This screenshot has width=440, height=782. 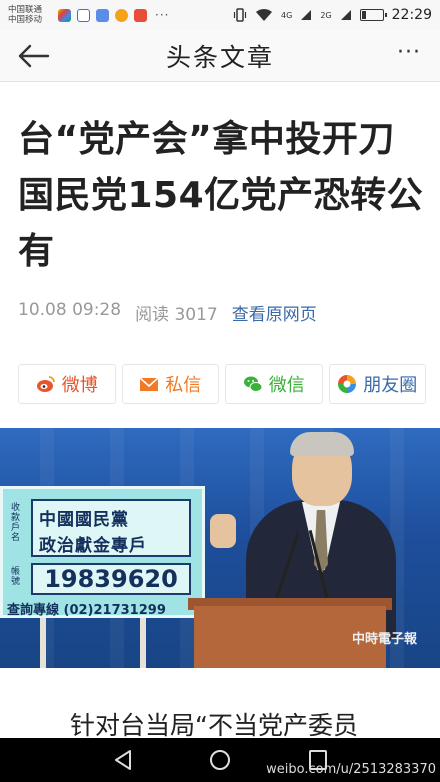 I want to click on system-home-icon, so click(x=220, y=760).